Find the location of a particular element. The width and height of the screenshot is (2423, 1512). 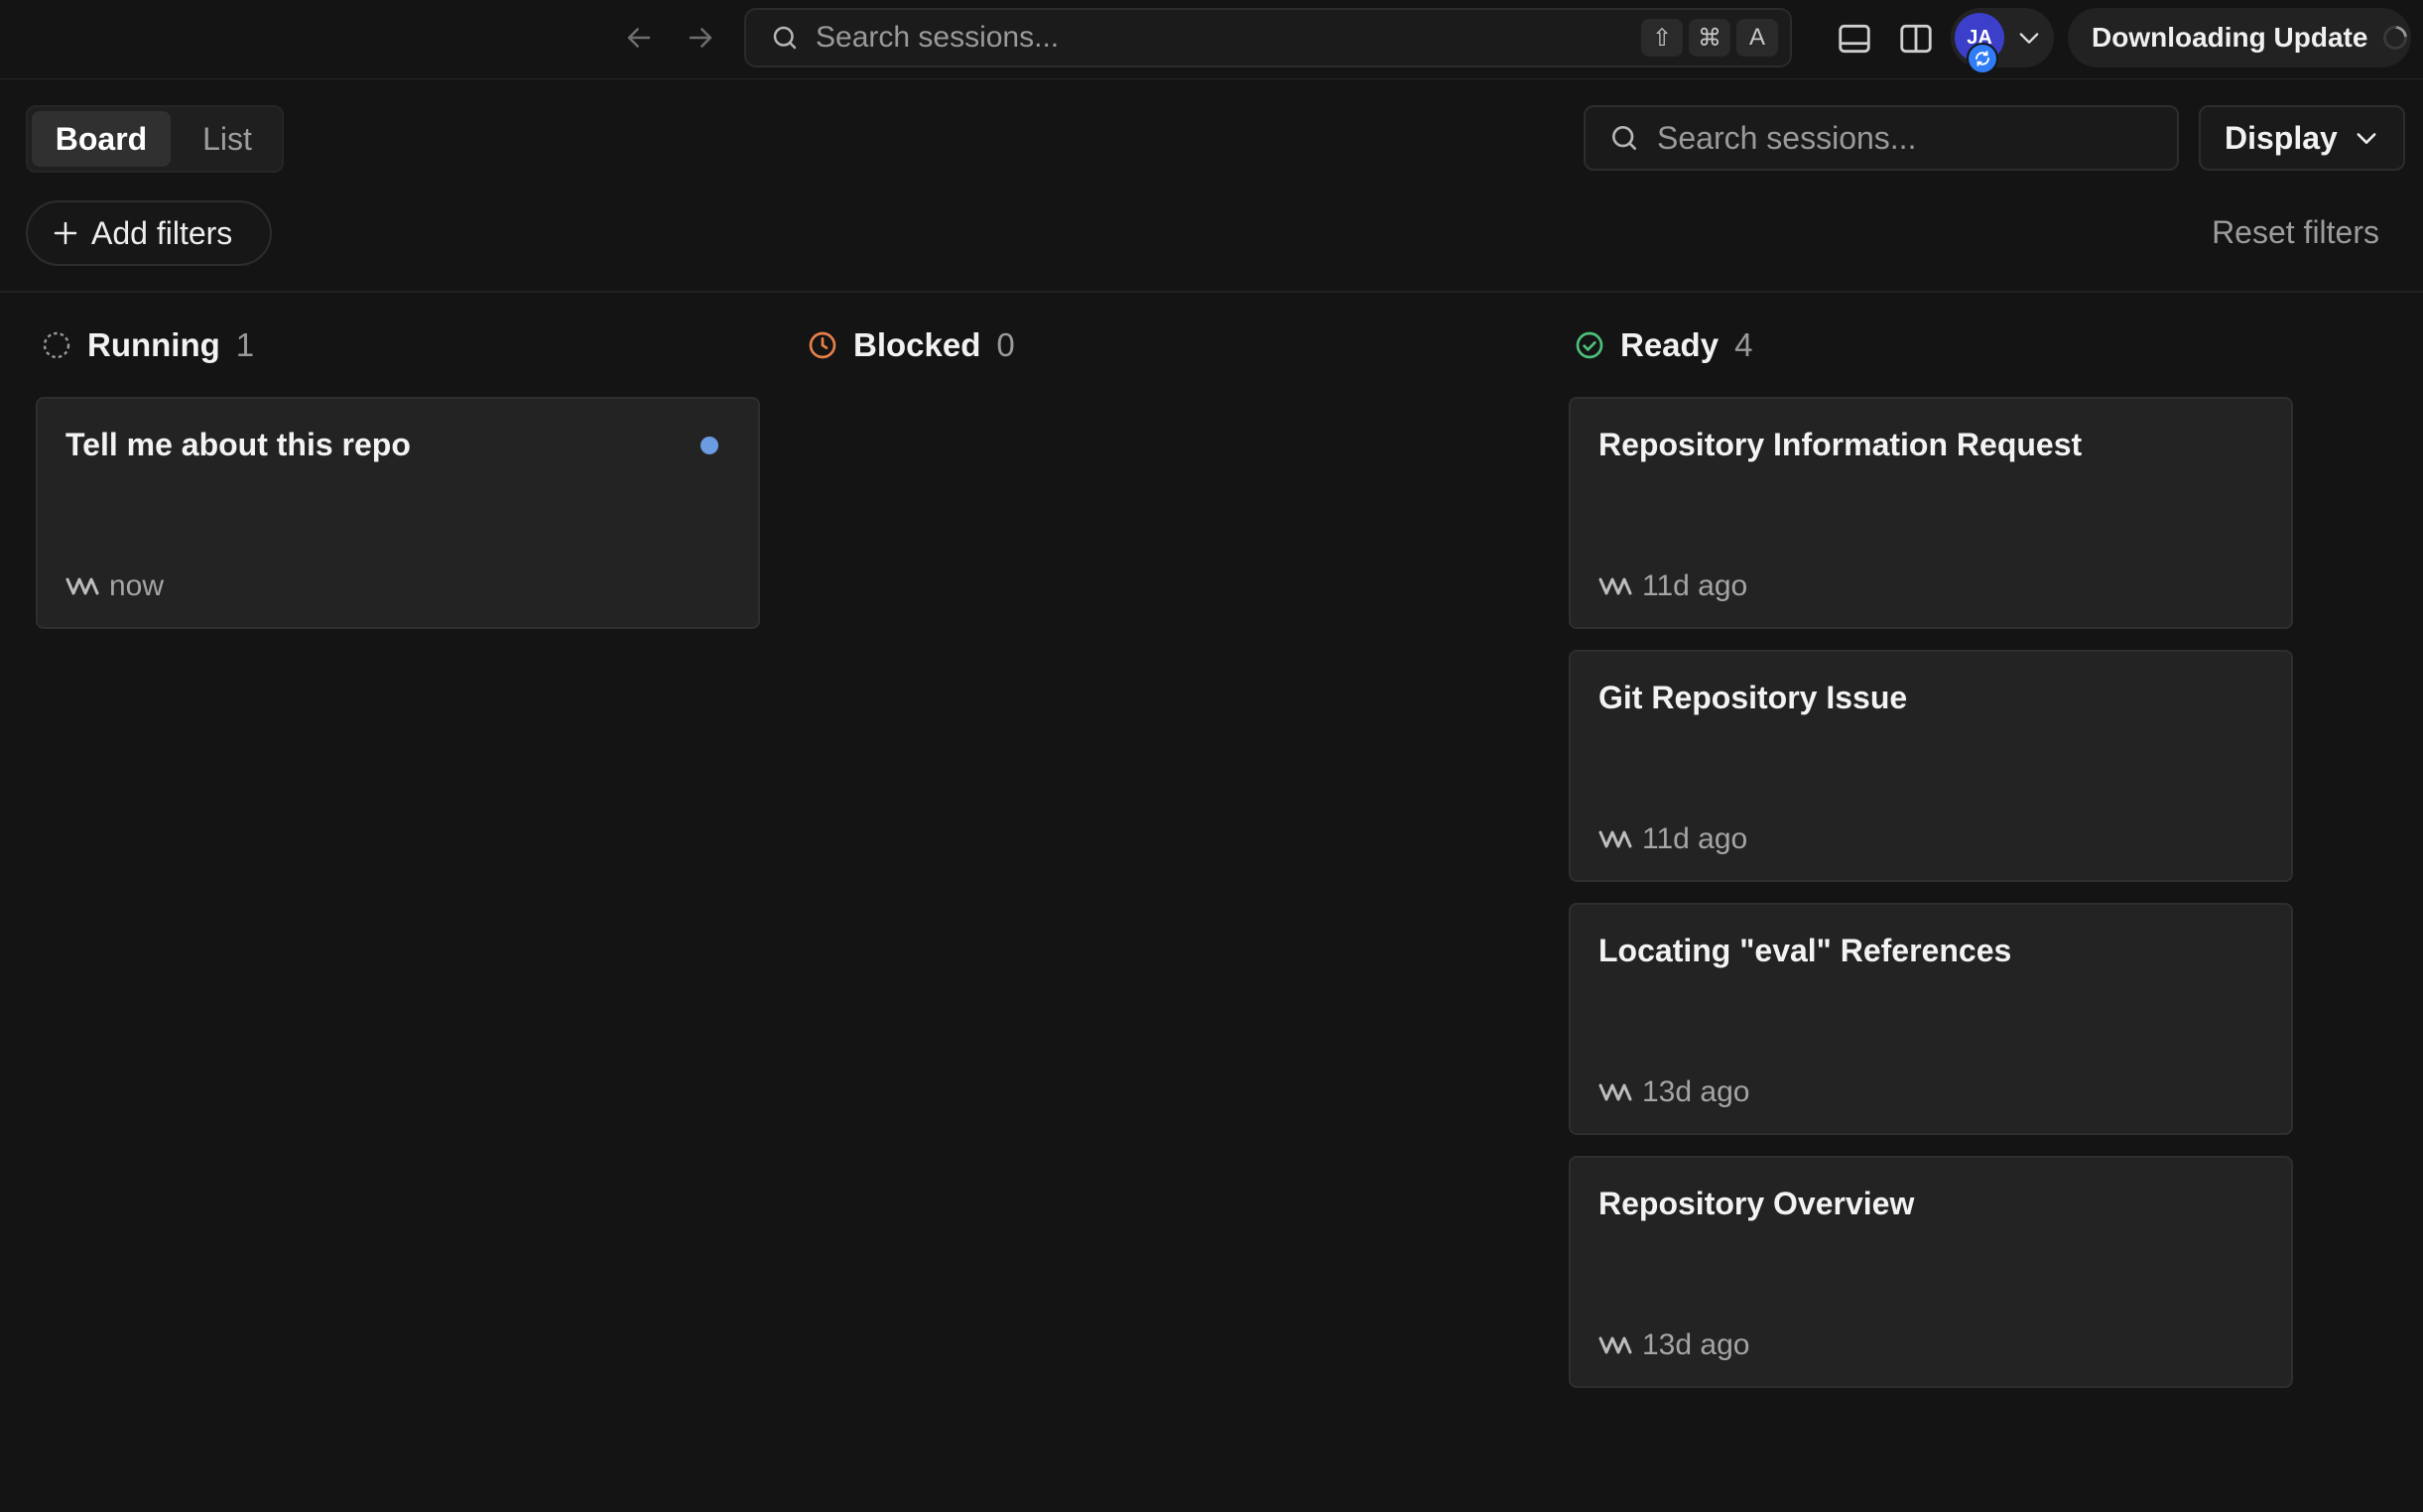

view-toggle: Board List is located at coordinates (155, 139).